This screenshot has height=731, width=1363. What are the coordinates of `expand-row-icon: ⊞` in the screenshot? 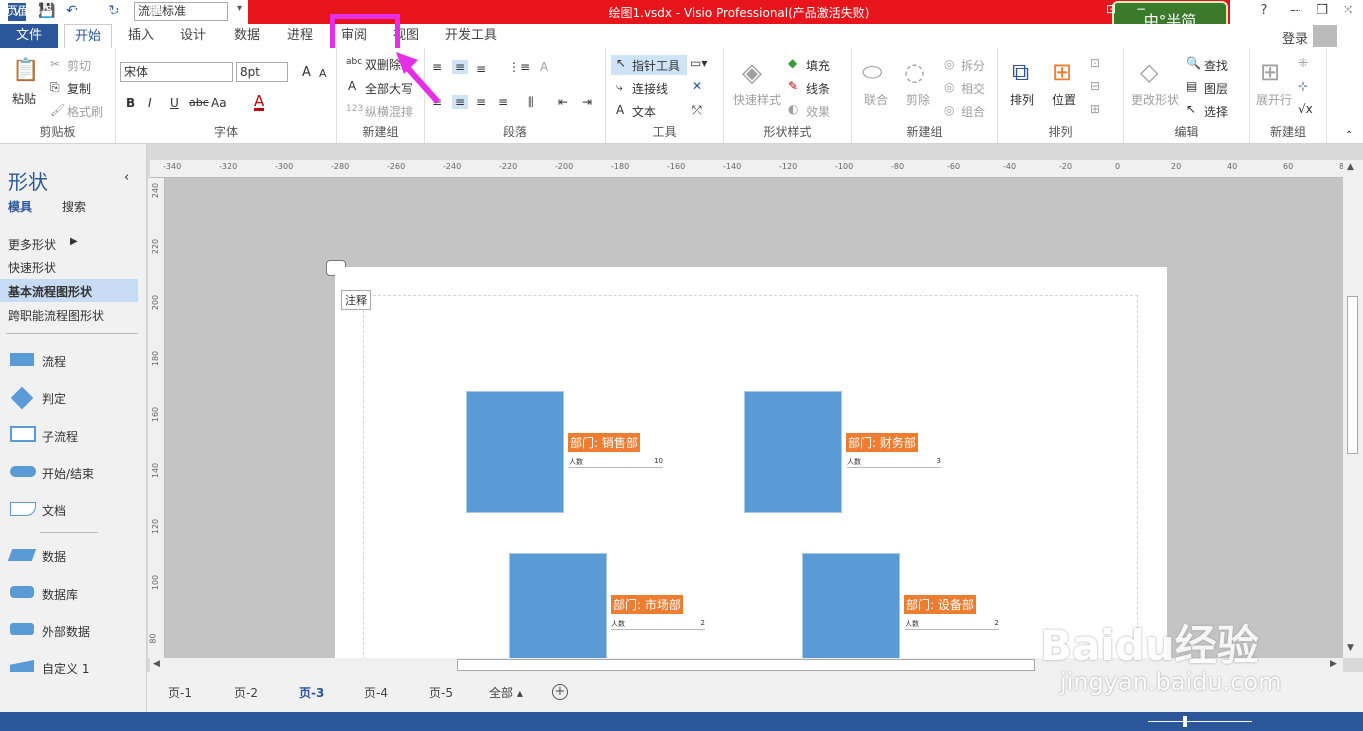 It's located at (1270, 72).